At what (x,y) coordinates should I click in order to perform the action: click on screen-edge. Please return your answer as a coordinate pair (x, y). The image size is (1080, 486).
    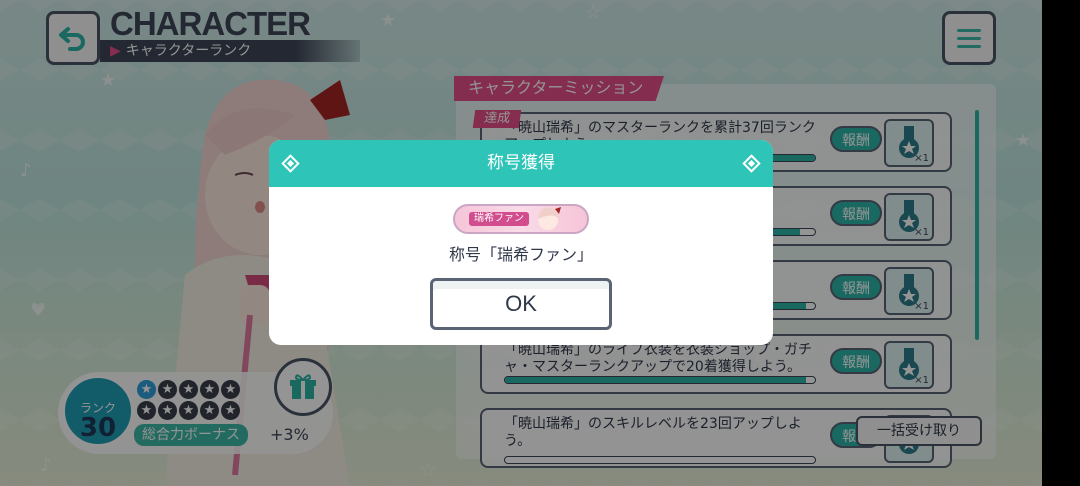
    Looking at the image, I should click on (1061, 243).